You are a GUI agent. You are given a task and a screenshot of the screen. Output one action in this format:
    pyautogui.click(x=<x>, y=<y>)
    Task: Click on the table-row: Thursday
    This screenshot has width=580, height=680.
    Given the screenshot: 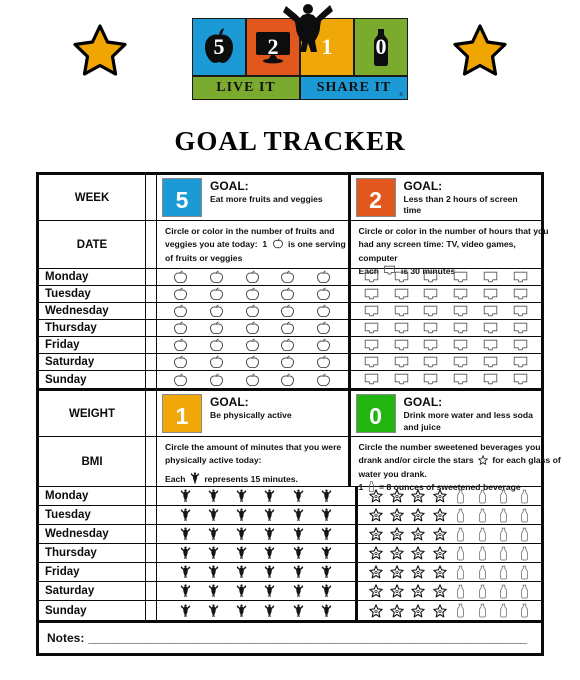 What is the action you would take?
    pyautogui.click(x=290, y=328)
    